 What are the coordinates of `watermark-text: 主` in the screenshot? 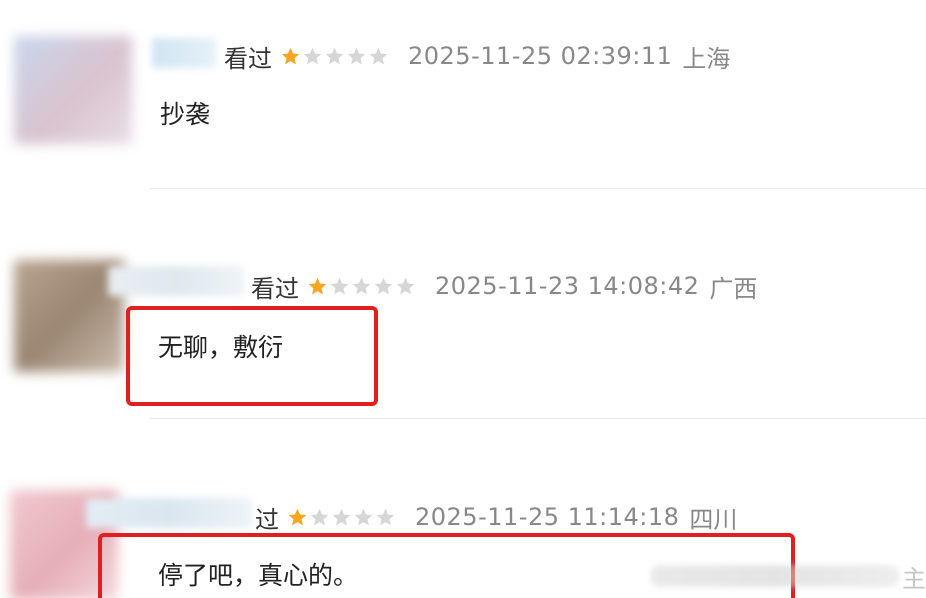 It's located at (914, 578).